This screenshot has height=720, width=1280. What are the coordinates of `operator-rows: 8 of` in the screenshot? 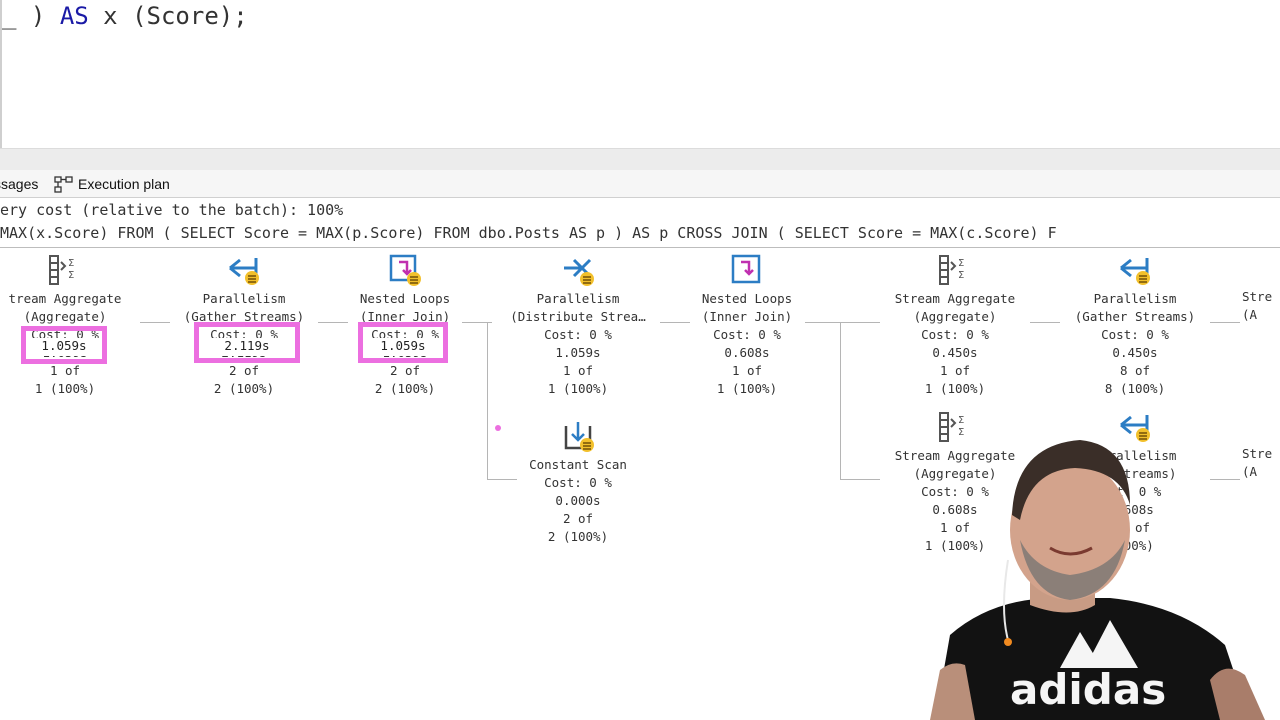 It's located at (1135, 370).